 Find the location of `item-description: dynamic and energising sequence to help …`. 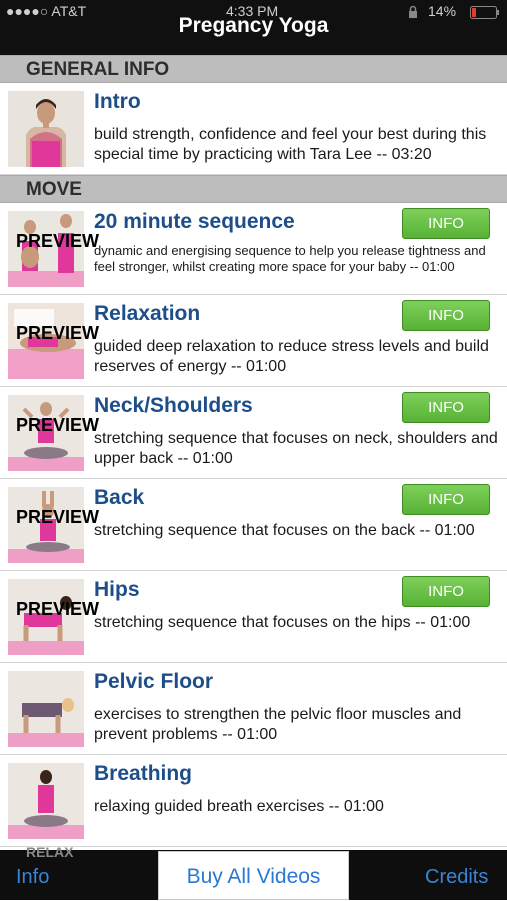

item-description: dynamic and energising sequence to help … is located at coordinates (290, 258).